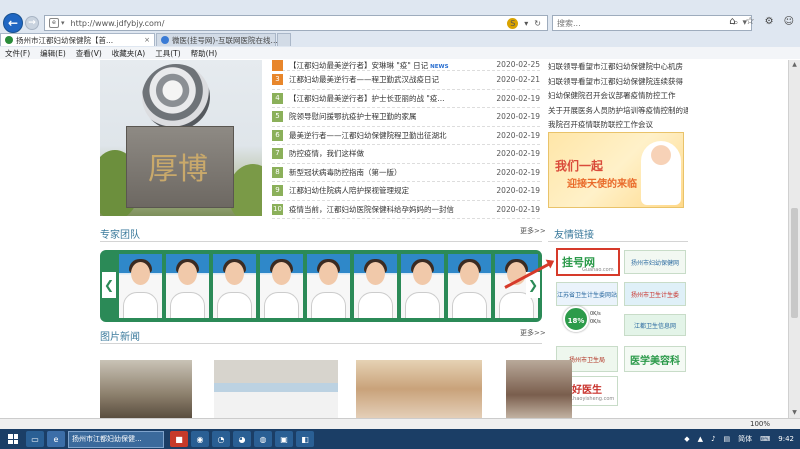 This screenshot has height=449, width=800. Describe the element at coordinates (750, 21) in the screenshot. I see `favorites-star-icon: ☆` at that location.